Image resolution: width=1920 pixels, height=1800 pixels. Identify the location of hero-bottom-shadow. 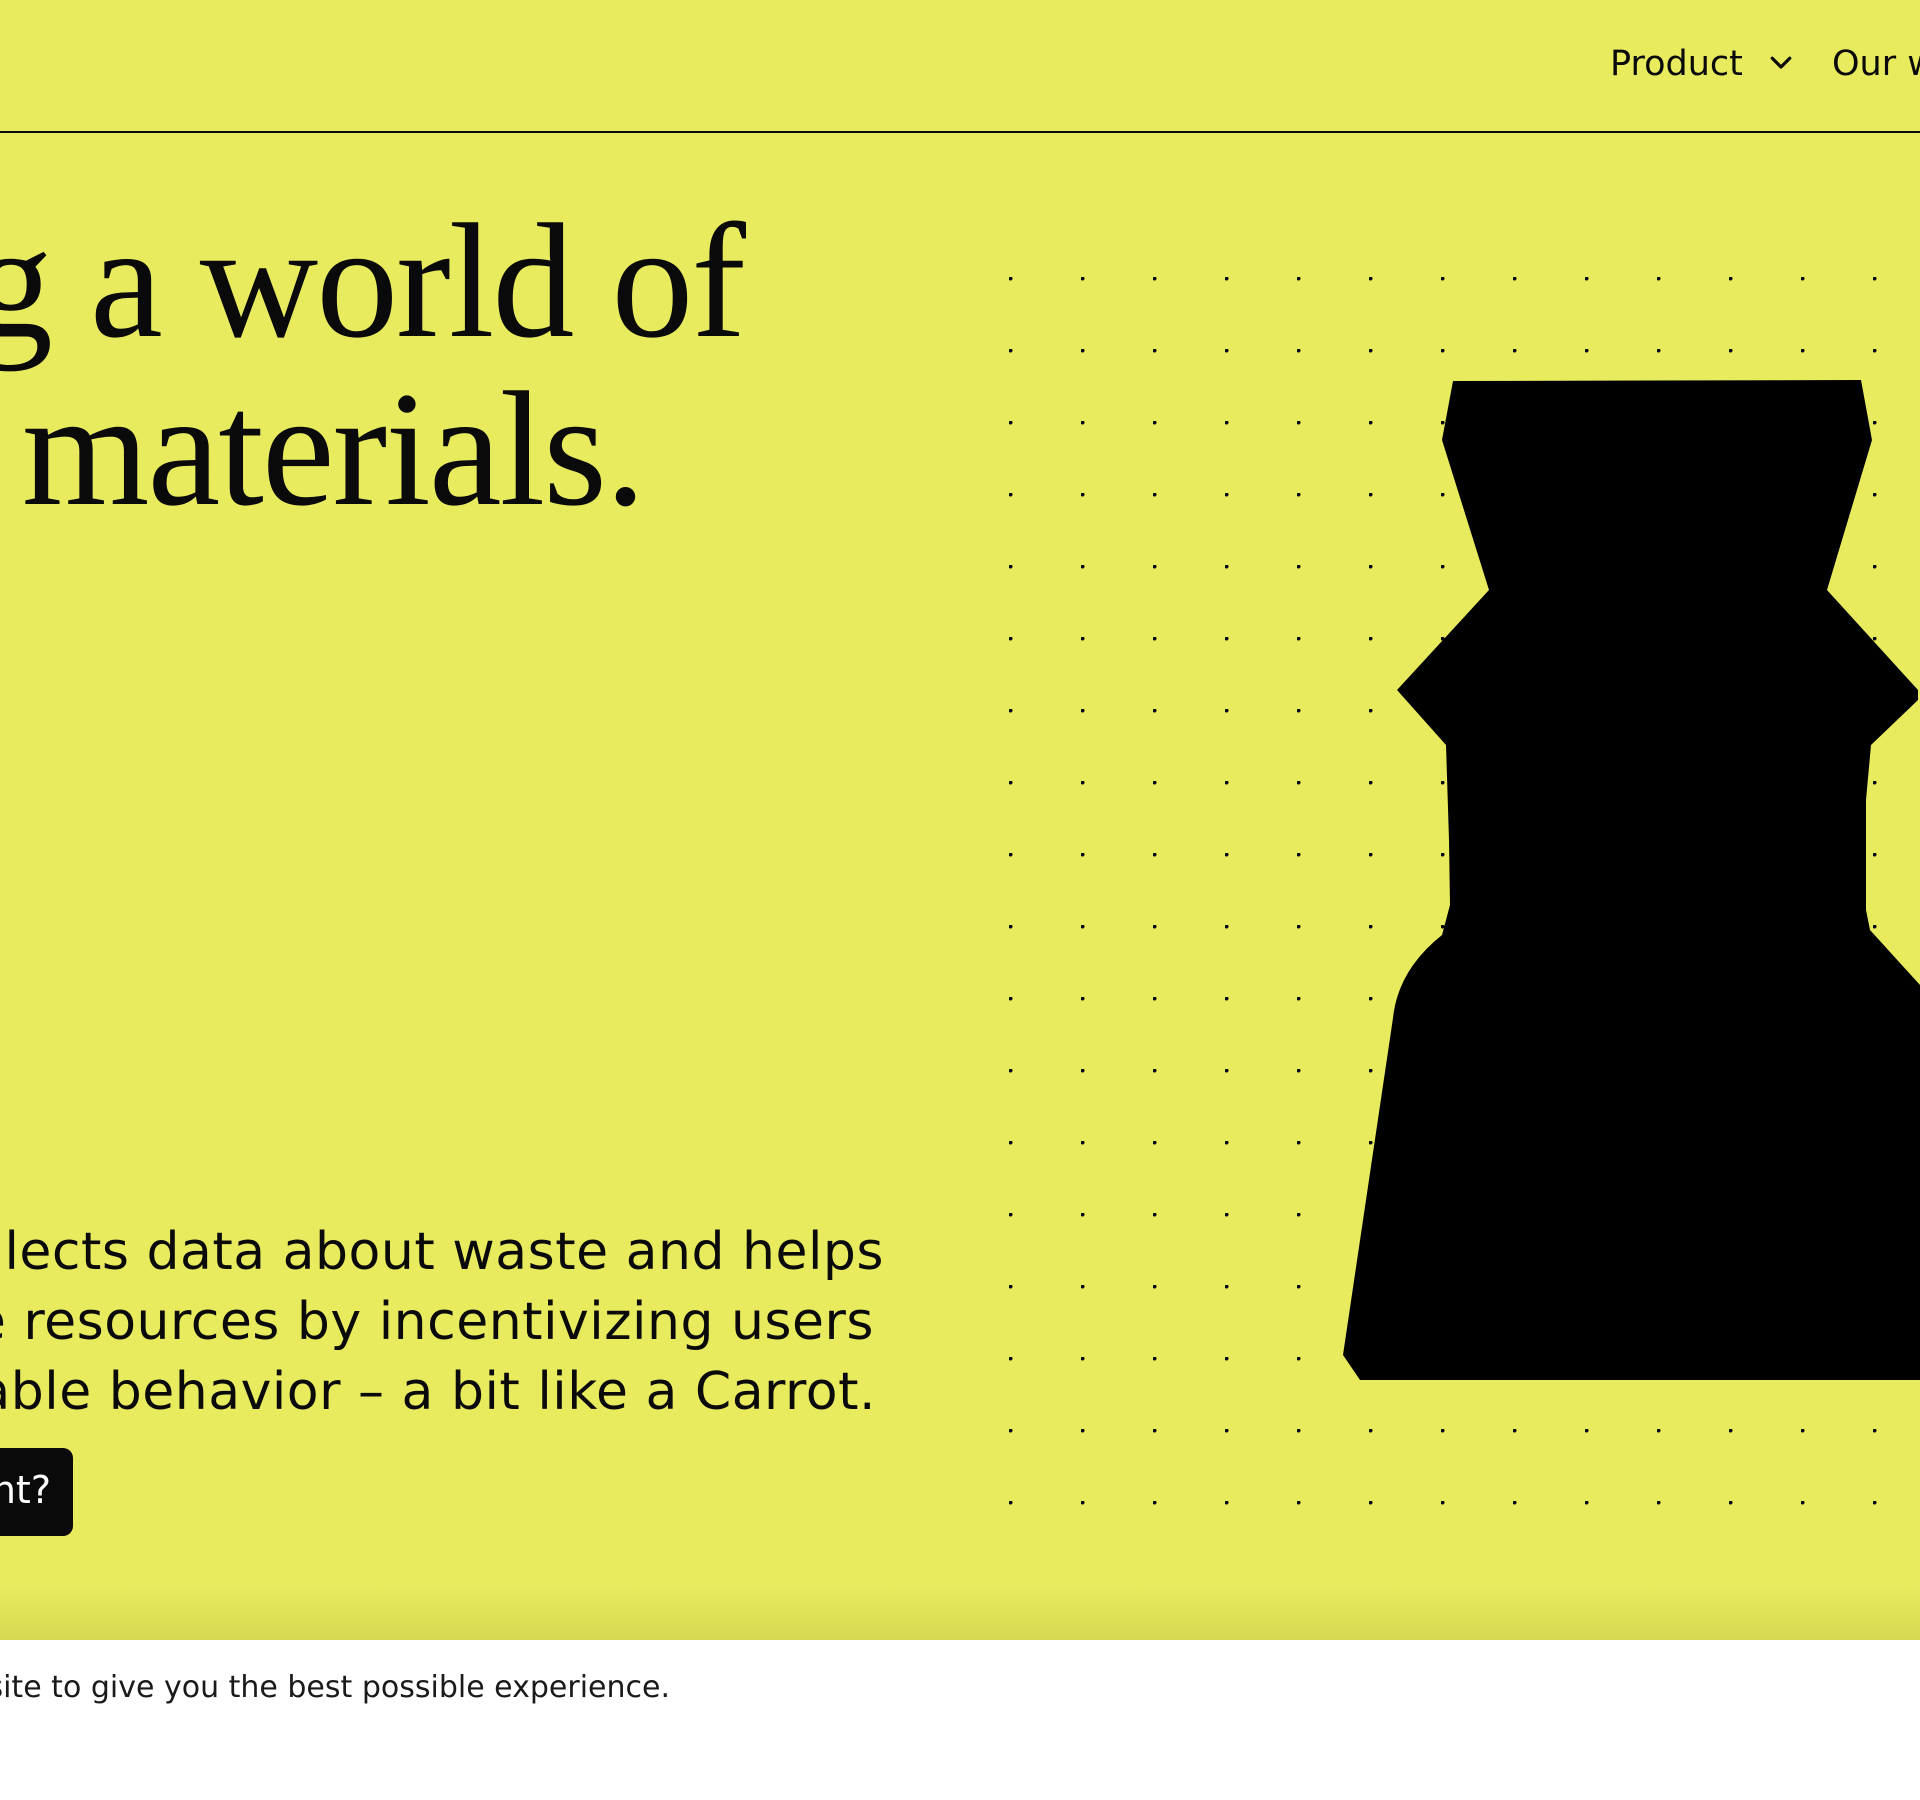
(960, 1610).